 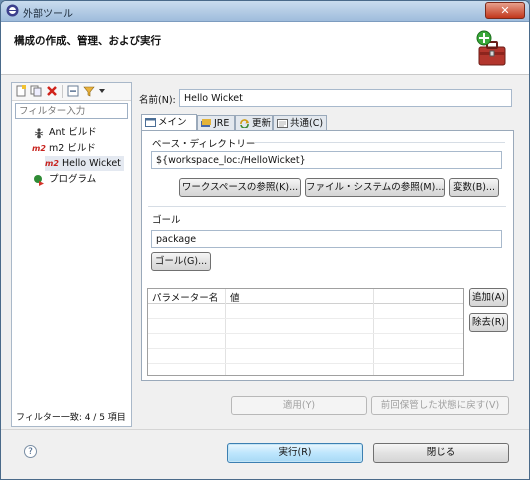 I want to click on tab-label: 共通(C), so click(x=307, y=123).